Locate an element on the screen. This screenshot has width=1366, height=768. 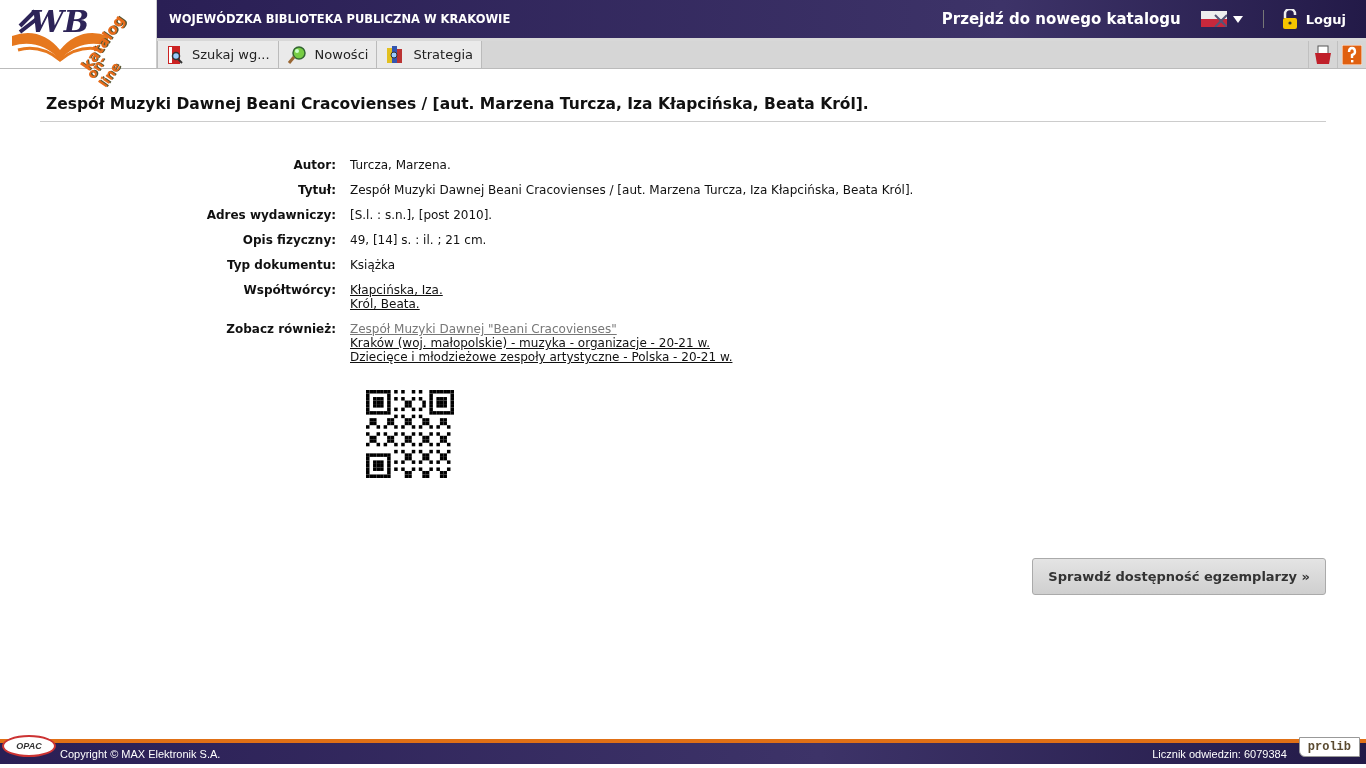
record-link: Dziecięce i młodzieżowe zespoły artystyczne - Polska - 20-21 w. is located at coordinates (541, 357).